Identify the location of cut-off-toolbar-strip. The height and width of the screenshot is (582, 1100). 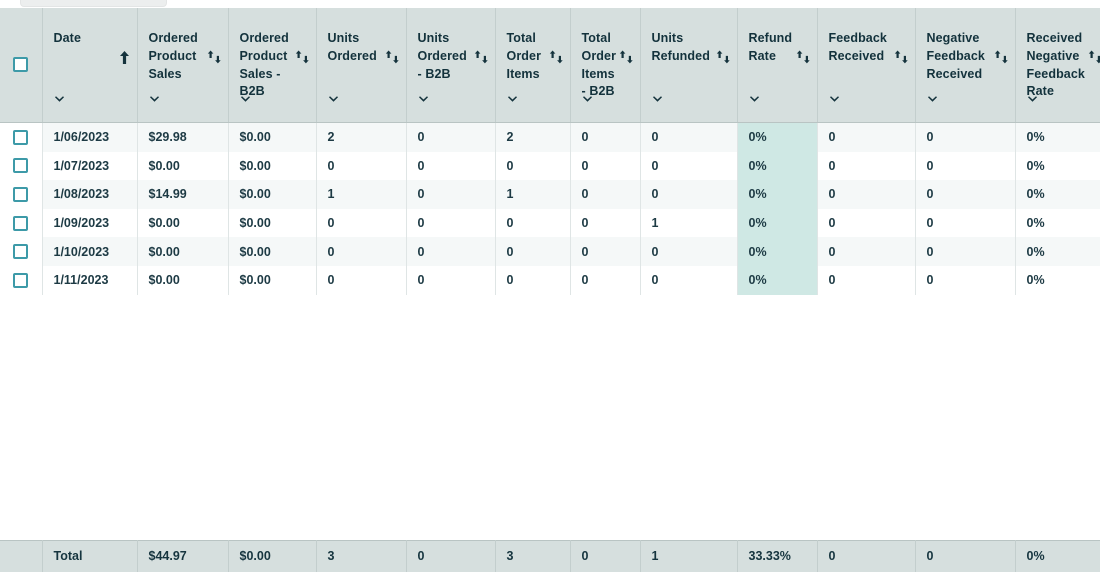
(550, 4).